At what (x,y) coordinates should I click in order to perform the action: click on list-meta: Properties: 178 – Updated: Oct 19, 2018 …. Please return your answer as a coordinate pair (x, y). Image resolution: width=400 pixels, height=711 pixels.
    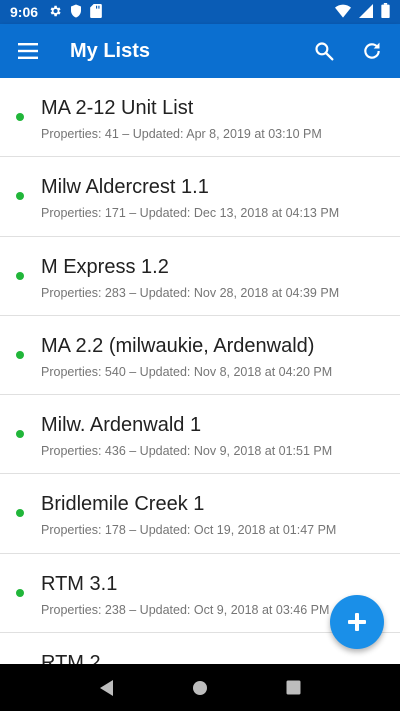
    Looking at the image, I should click on (189, 530).